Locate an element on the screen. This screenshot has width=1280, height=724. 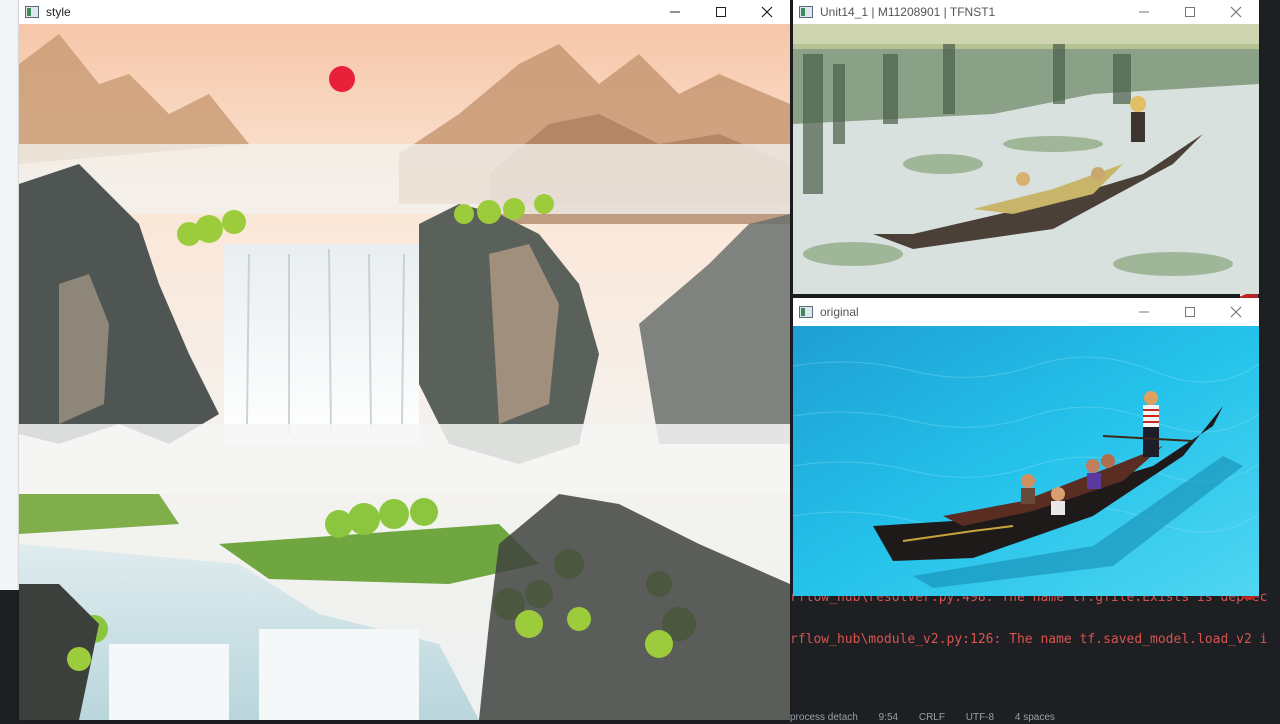
status-line-ending: CRLF is located at coordinates (932, 717).